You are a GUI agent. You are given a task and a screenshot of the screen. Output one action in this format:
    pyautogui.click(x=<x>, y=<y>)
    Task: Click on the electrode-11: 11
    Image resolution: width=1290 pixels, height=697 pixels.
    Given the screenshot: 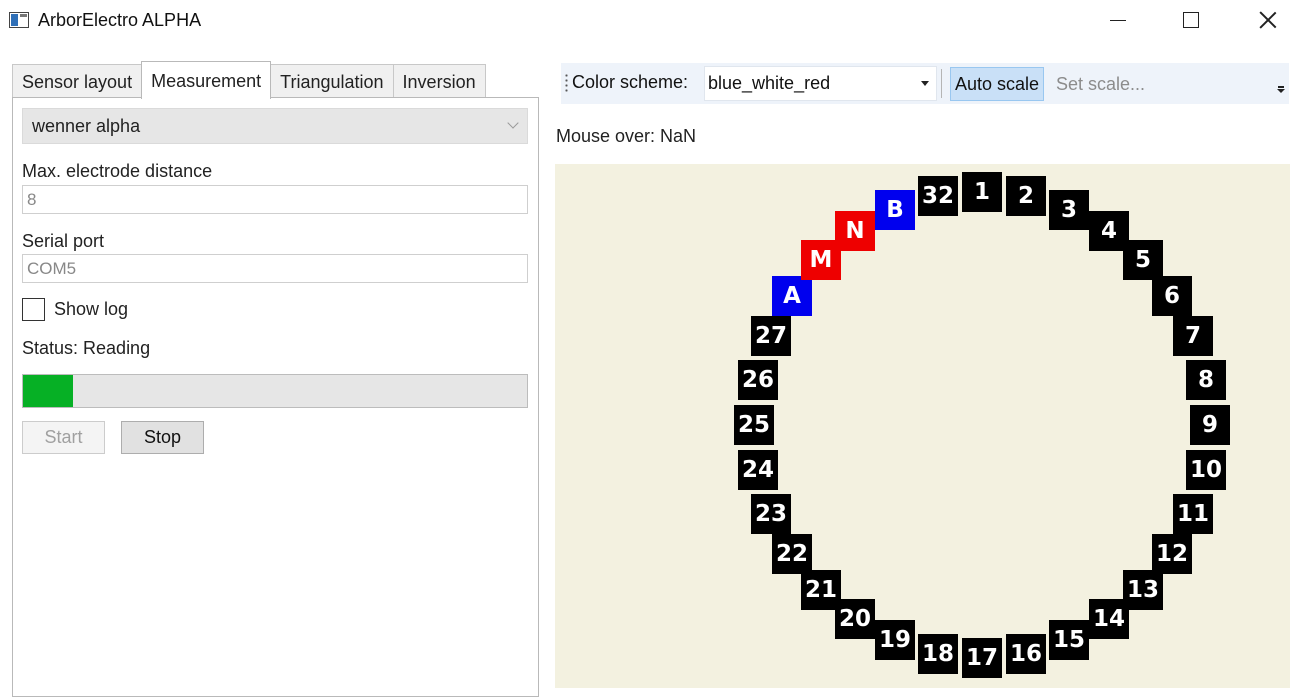 What is the action you would take?
    pyautogui.click(x=1193, y=514)
    